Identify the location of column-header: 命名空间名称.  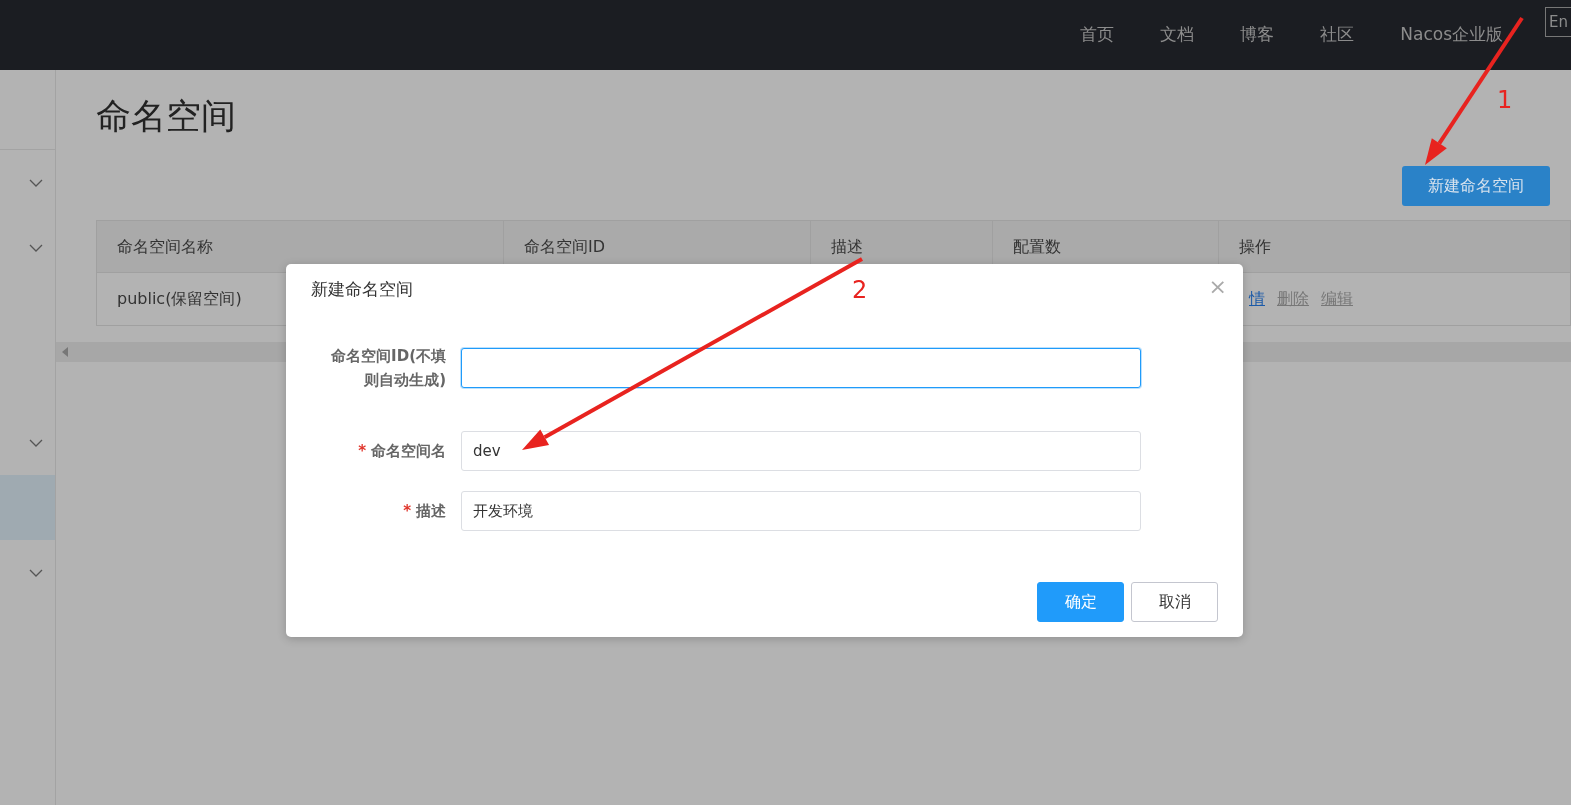
(300, 247).